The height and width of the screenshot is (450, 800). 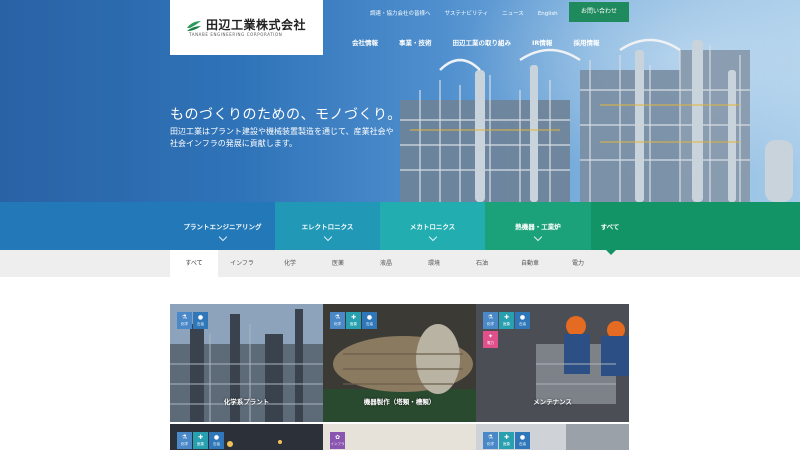 What do you see at coordinates (467, 14) in the screenshot?
I see `utility-link-sustainability: サステナビリティ` at bounding box center [467, 14].